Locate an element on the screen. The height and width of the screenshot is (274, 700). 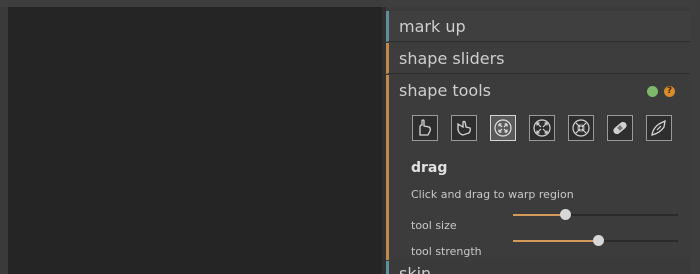
tool-pinch-button is located at coordinates (464, 128).